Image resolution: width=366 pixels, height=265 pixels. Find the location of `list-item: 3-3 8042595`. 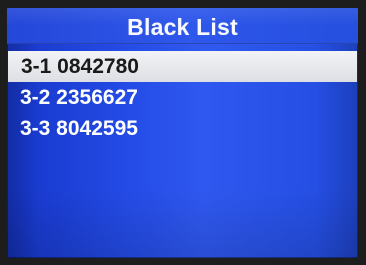

list-item: 3-3 8042595 is located at coordinates (182, 128).